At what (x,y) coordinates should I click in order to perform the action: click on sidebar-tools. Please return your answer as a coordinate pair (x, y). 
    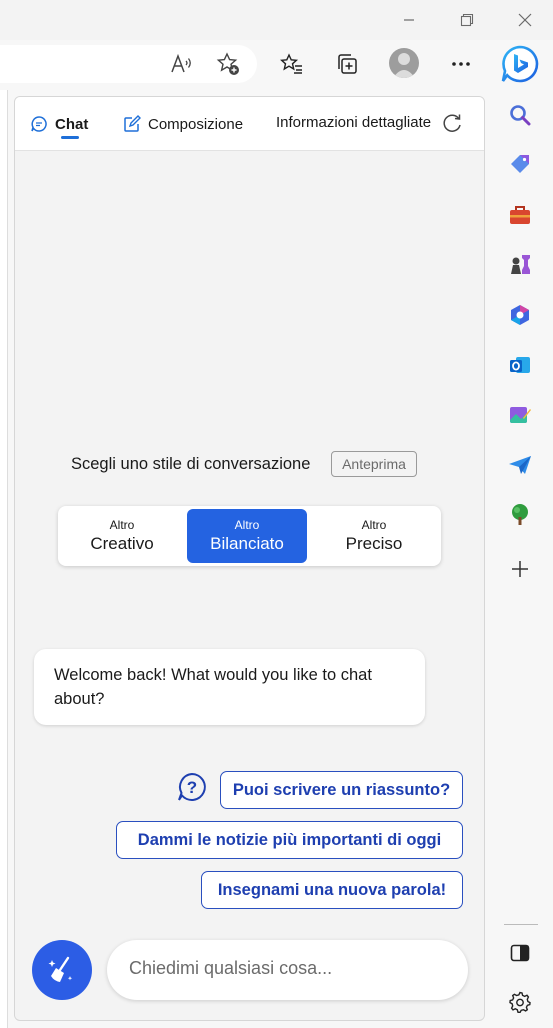
    Looking at the image, I should click on (520, 215).